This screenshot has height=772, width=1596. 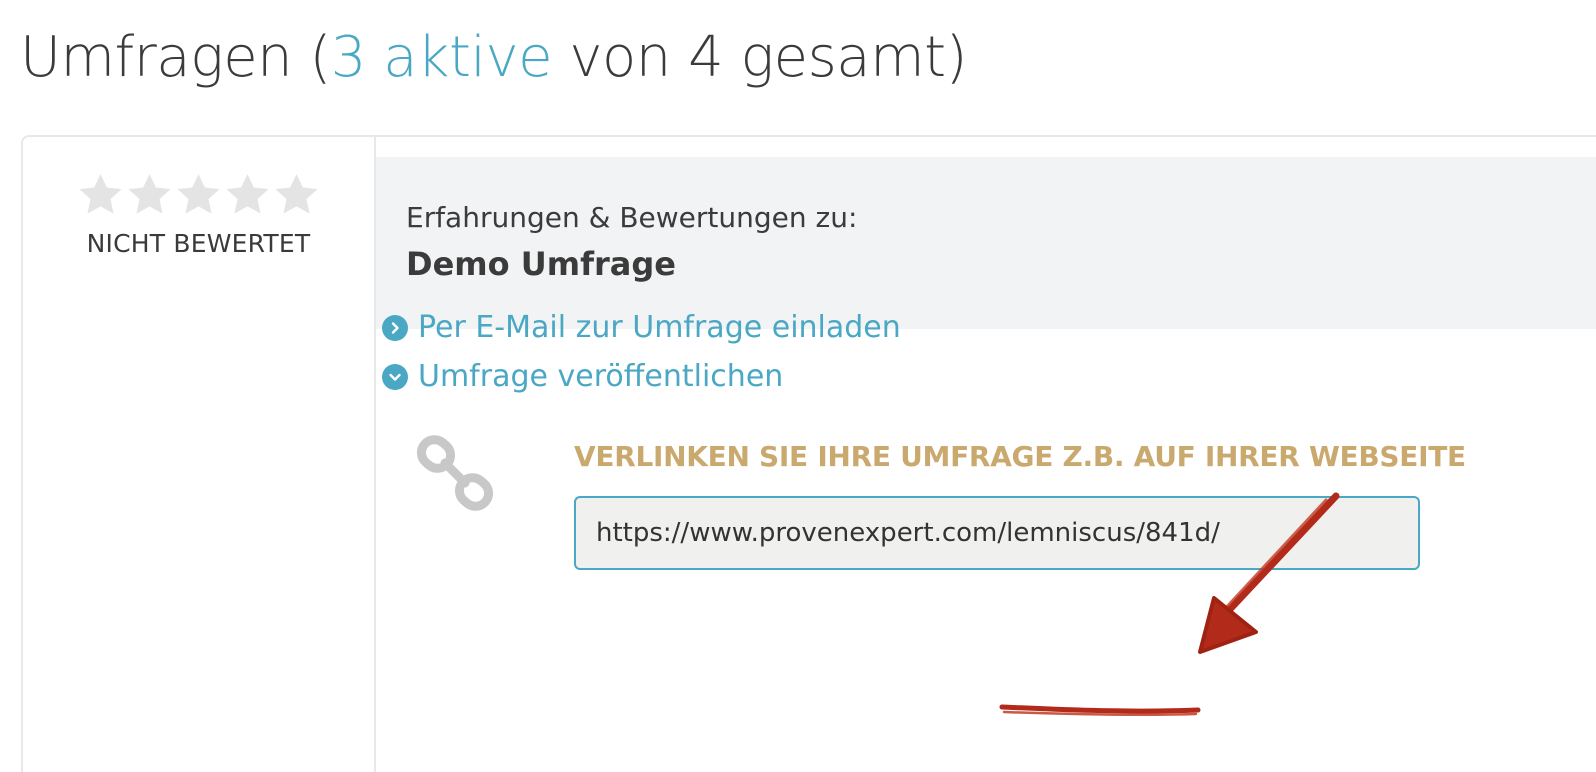 What do you see at coordinates (541, 264) in the screenshot?
I see `survey-name: Demo Umfrage` at bounding box center [541, 264].